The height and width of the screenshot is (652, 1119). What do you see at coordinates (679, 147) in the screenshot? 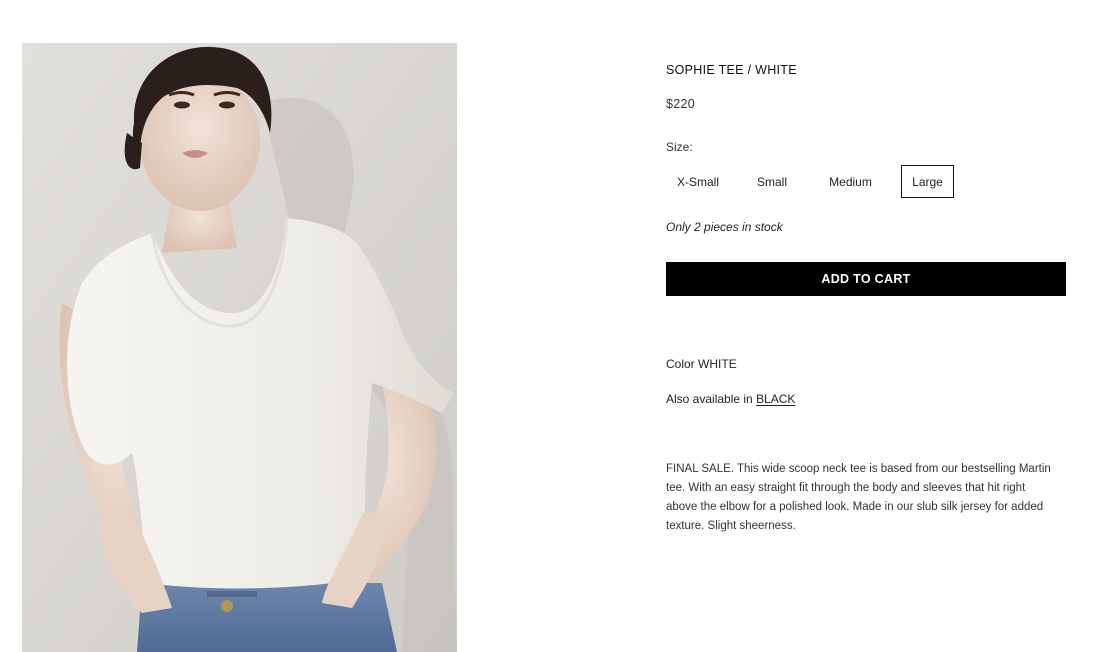
I see `size-label: Size:` at bounding box center [679, 147].